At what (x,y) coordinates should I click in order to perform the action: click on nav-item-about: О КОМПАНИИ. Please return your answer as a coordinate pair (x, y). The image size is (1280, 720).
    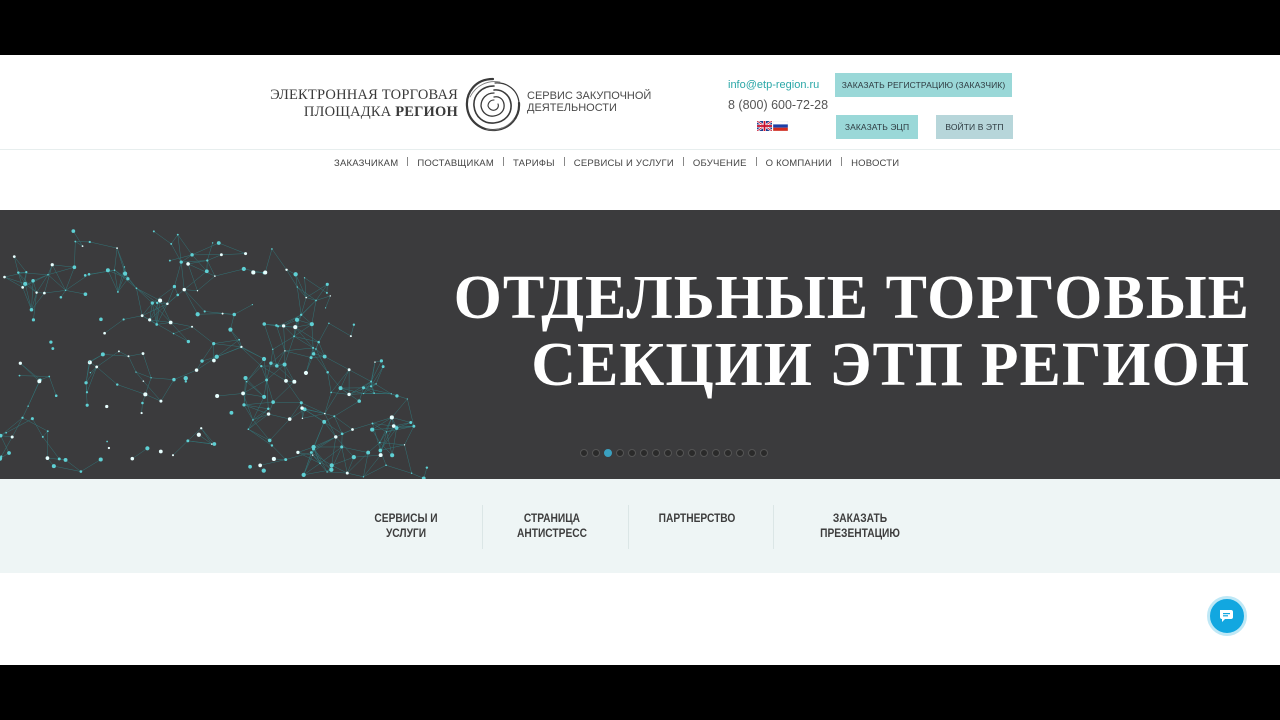
    Looking at the image, I should click on (799, 163).